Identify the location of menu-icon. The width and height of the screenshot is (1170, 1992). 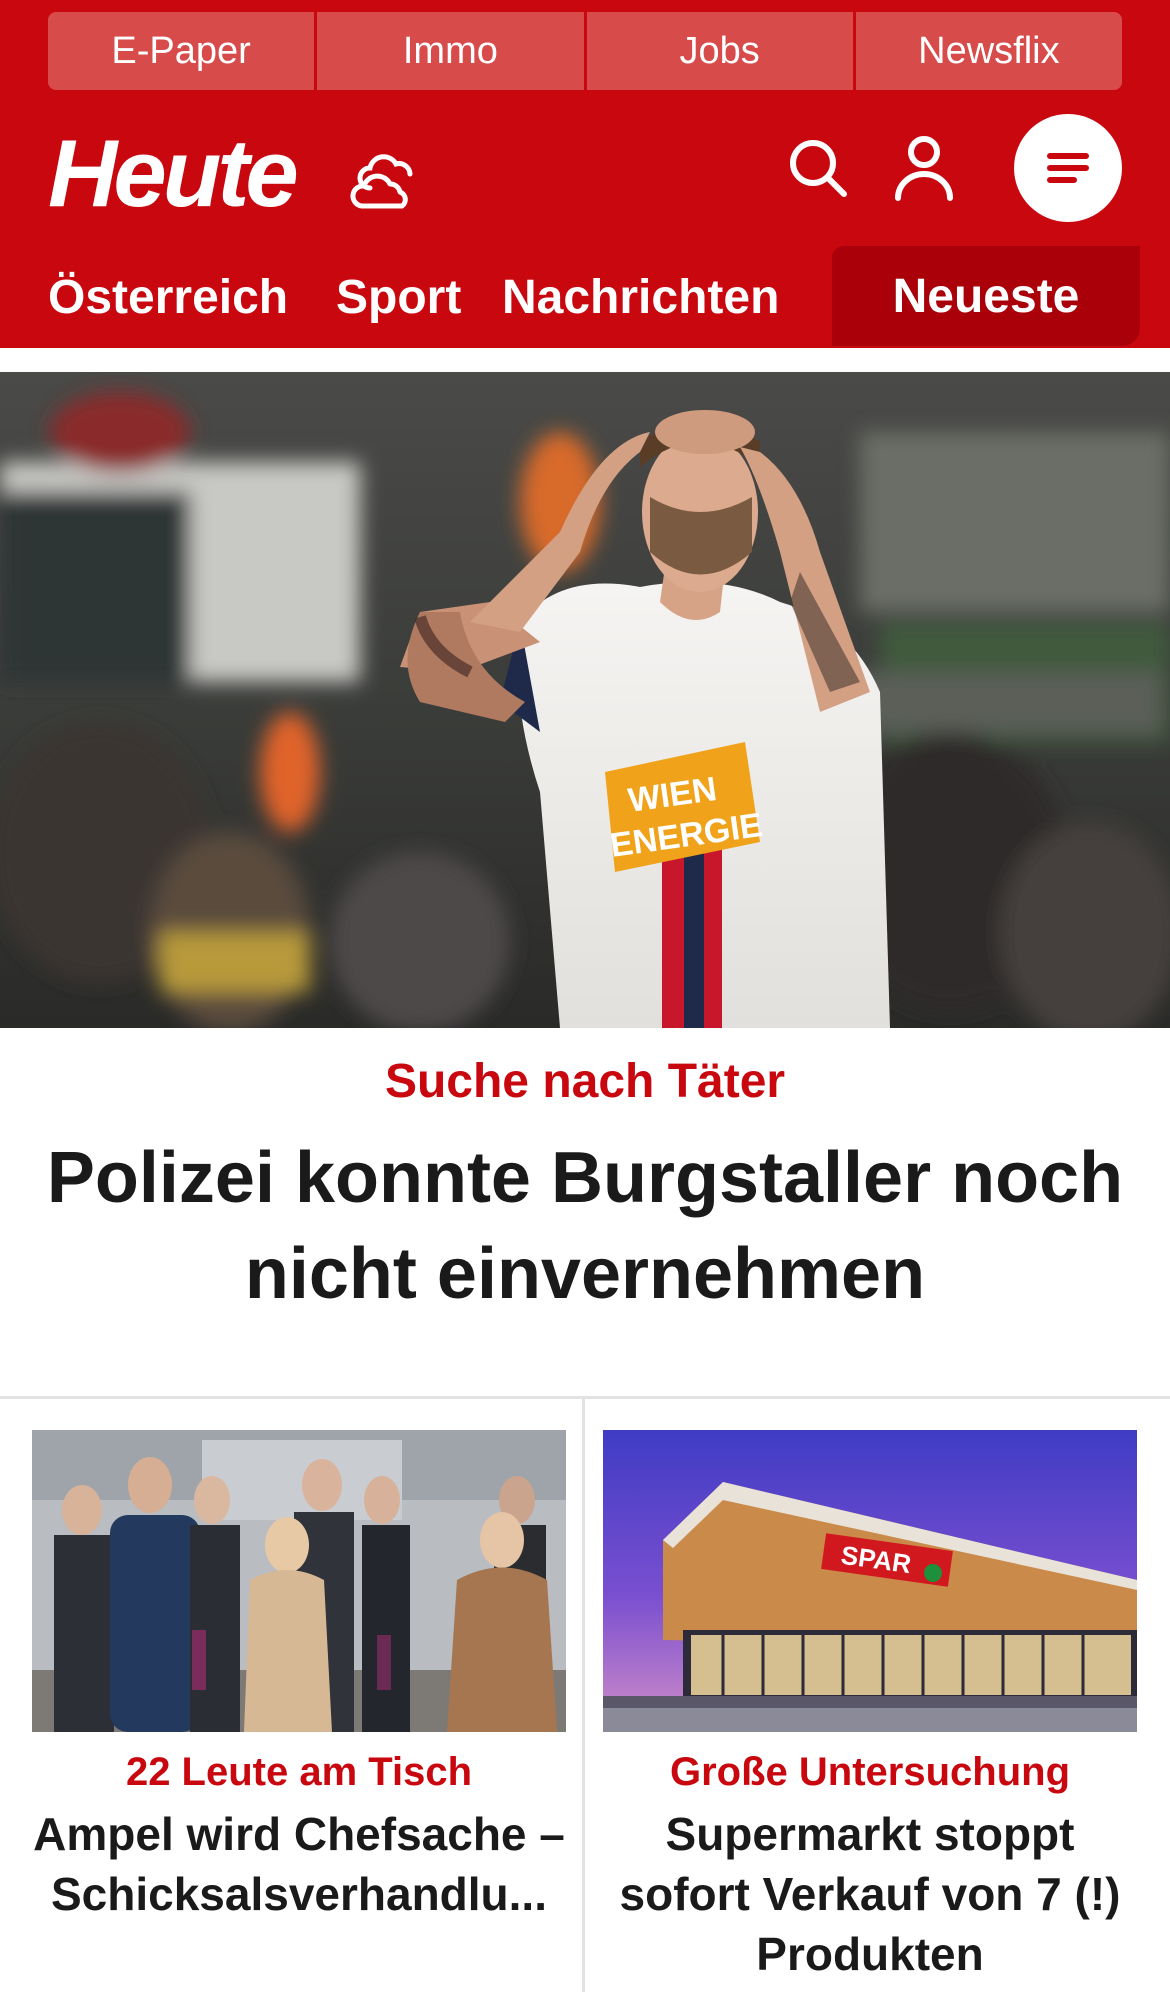
(1068, 168).